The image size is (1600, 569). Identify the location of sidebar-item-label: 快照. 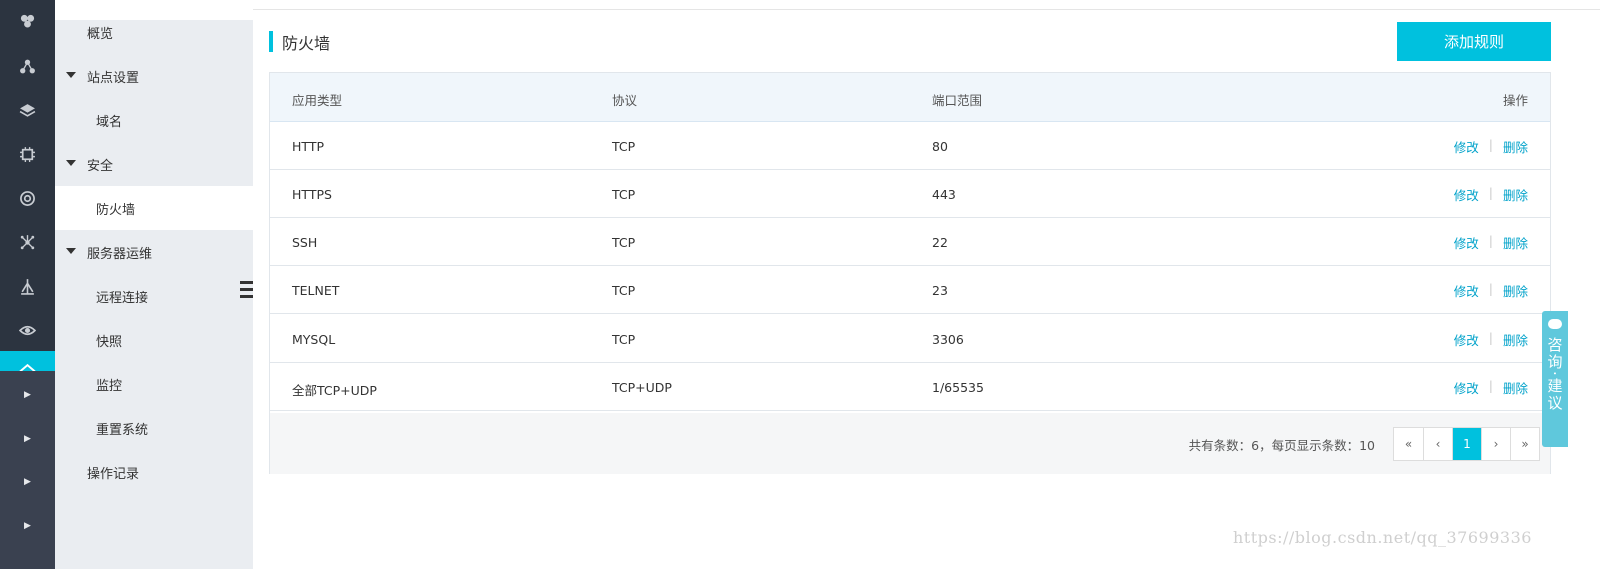
(109, 342).